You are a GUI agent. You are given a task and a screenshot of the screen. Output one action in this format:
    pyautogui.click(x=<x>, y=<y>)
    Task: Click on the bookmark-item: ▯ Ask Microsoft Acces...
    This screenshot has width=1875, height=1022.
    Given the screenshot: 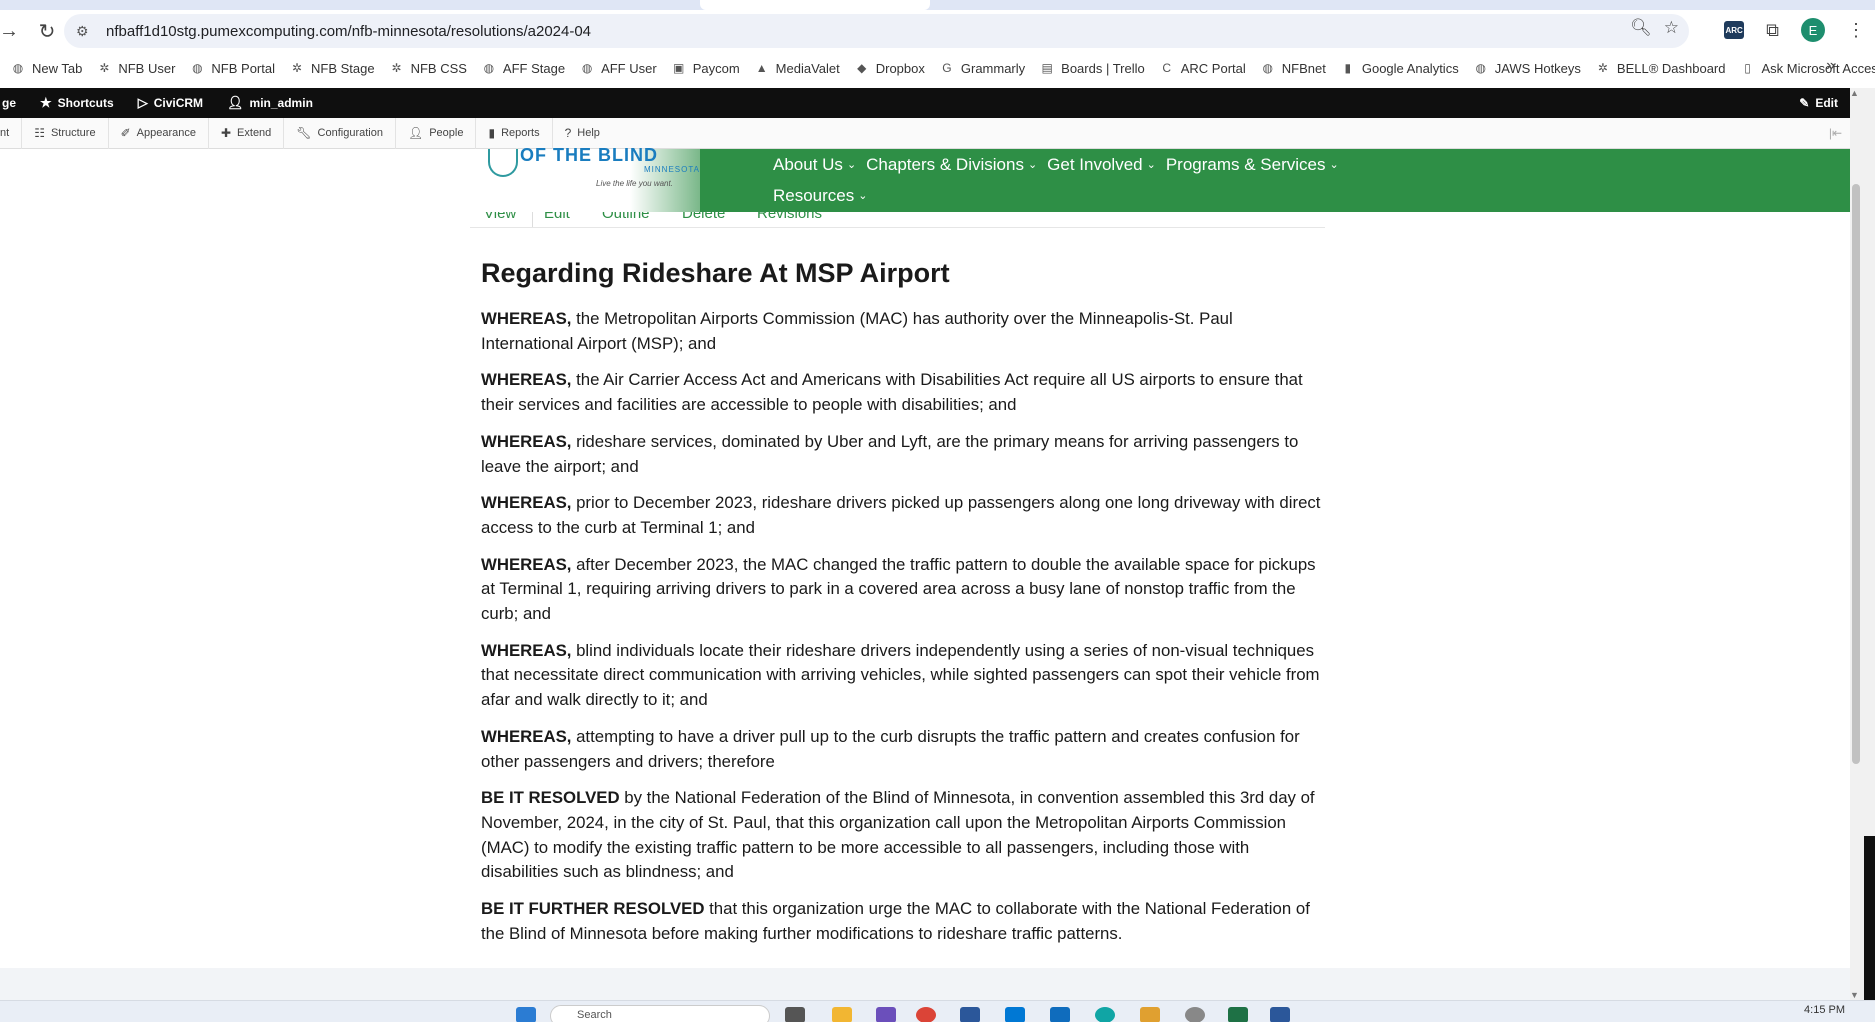 What is the action you would take?
    pyautogui.click(x=1807, y=68)
    